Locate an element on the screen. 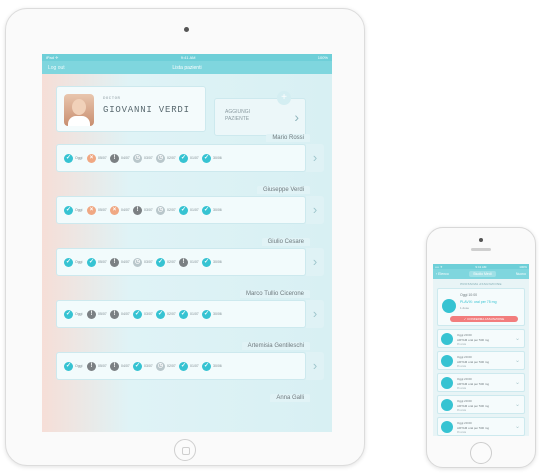 The height and width of the screenshot is (473, 539). ip-status-time: 9:41 AM is located at coordinates (481, 266).